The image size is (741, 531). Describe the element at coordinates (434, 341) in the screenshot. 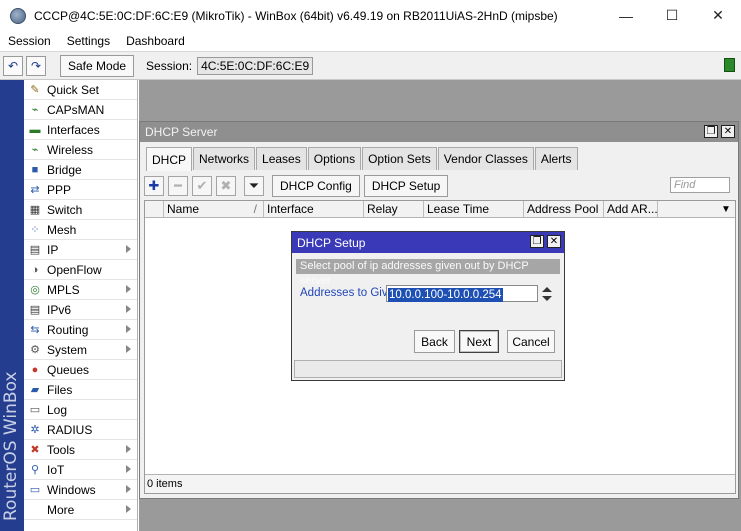

I see `back-button: Back` at that location.